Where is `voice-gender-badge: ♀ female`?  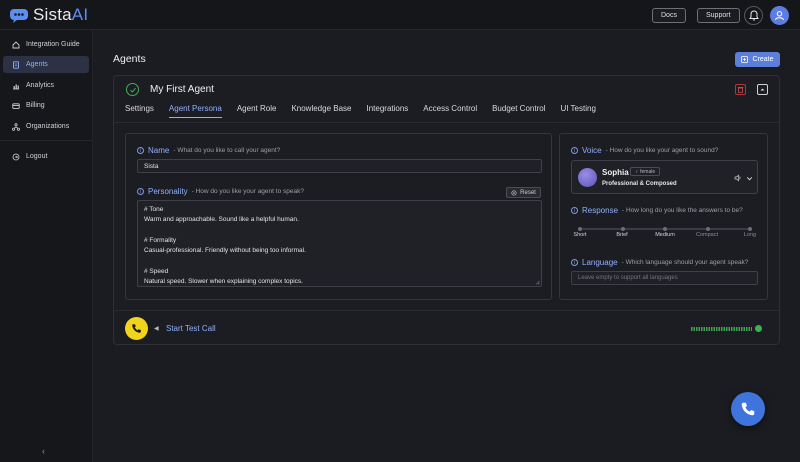 voice-gender-badge: ♀ female is located at coordinates (645, 171).